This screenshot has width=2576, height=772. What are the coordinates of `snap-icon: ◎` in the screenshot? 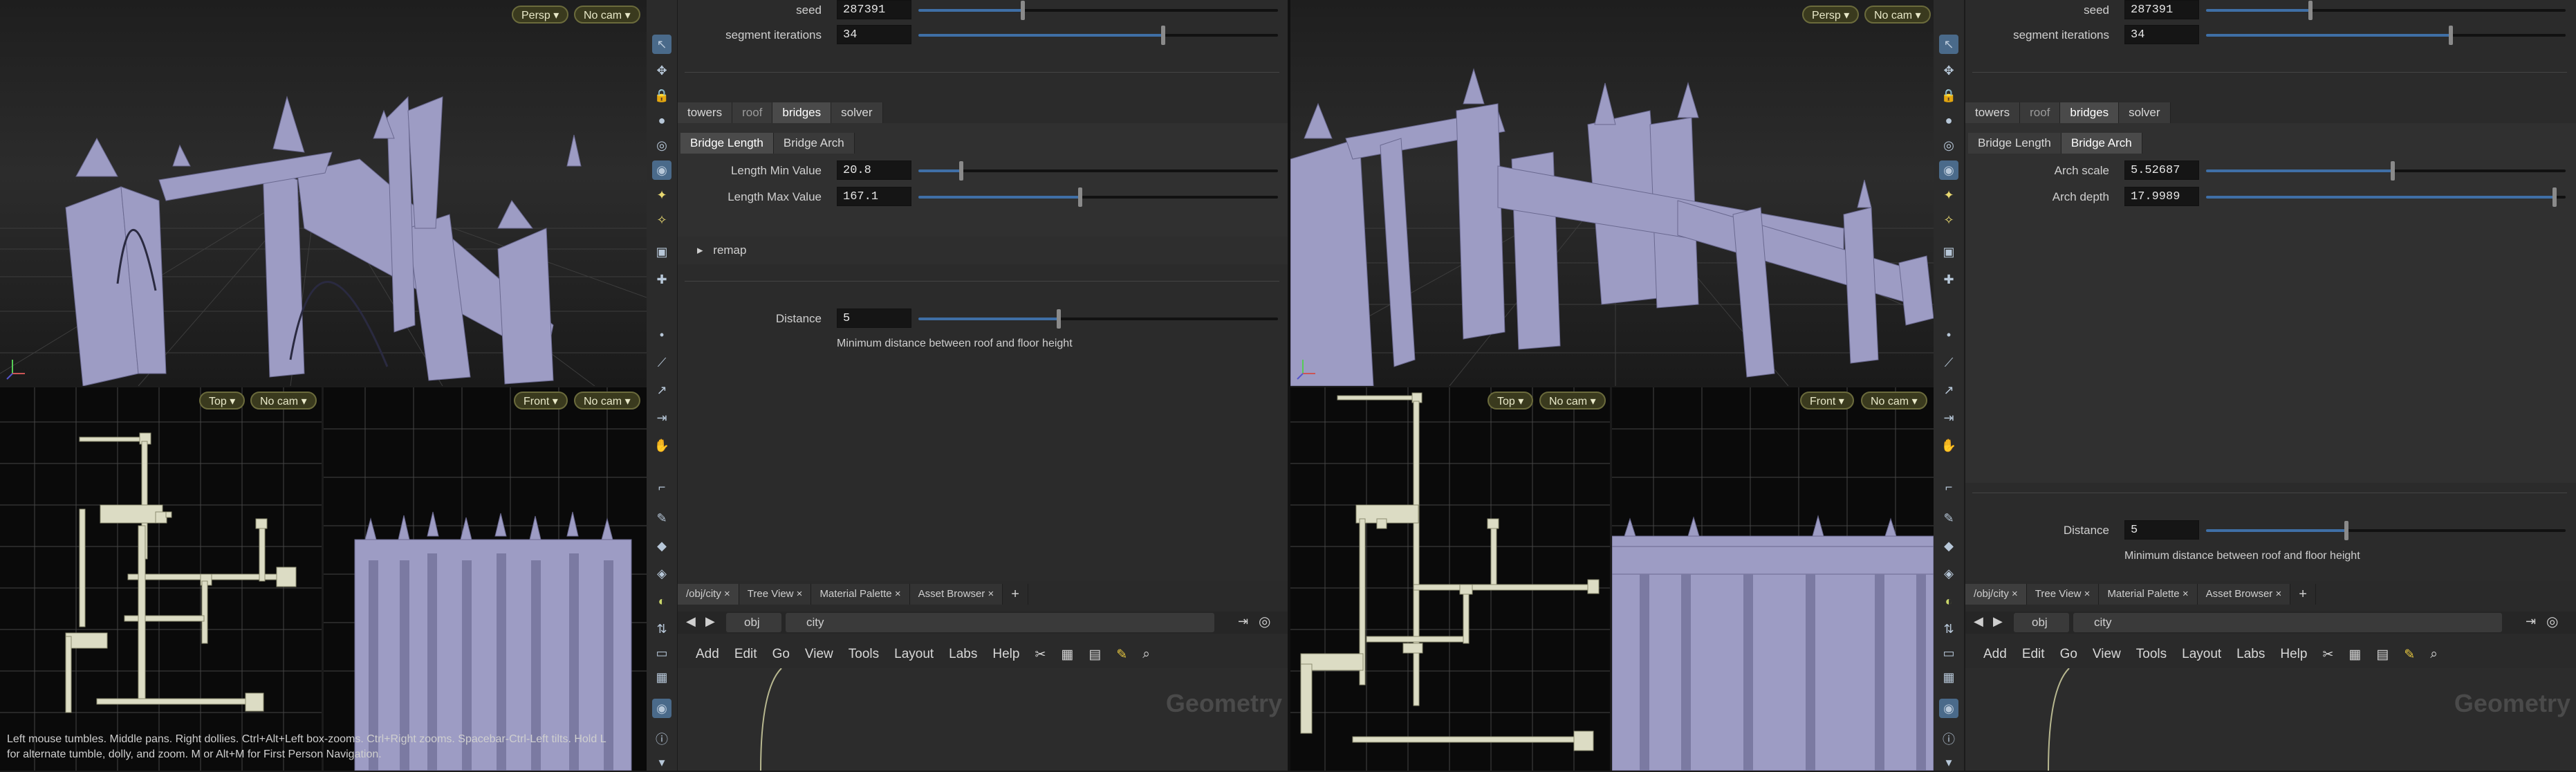 It's located at (1948, 145).